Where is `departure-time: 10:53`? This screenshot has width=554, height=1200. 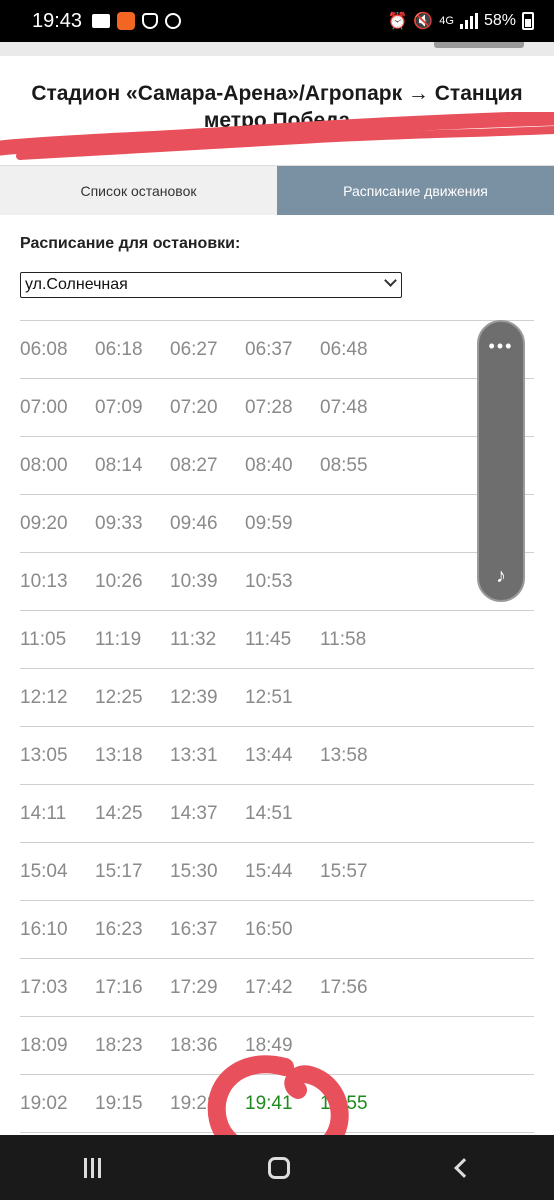 departure-time: 10:53 is located at coordinates (269, 581).